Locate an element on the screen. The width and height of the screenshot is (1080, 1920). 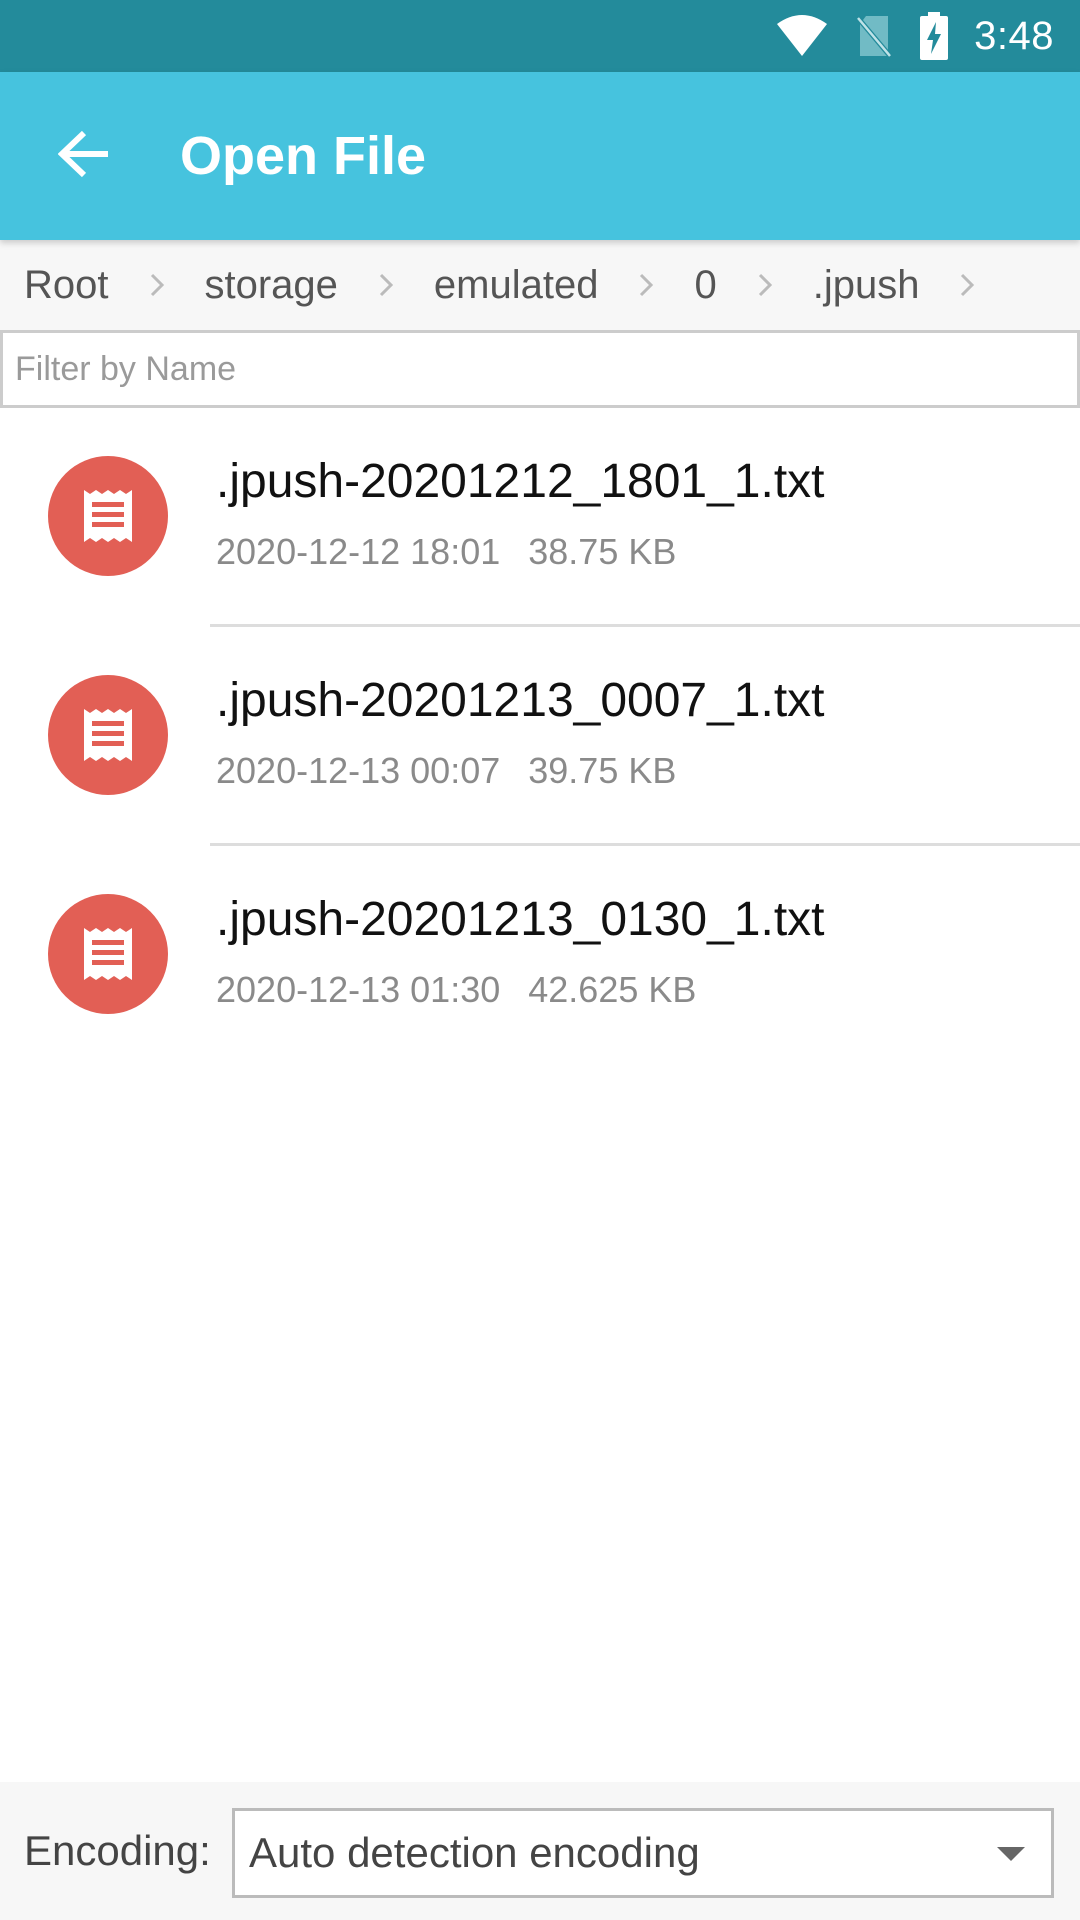
file-date: 2020-12-13 00:07 is located at coordinates (358, 770).